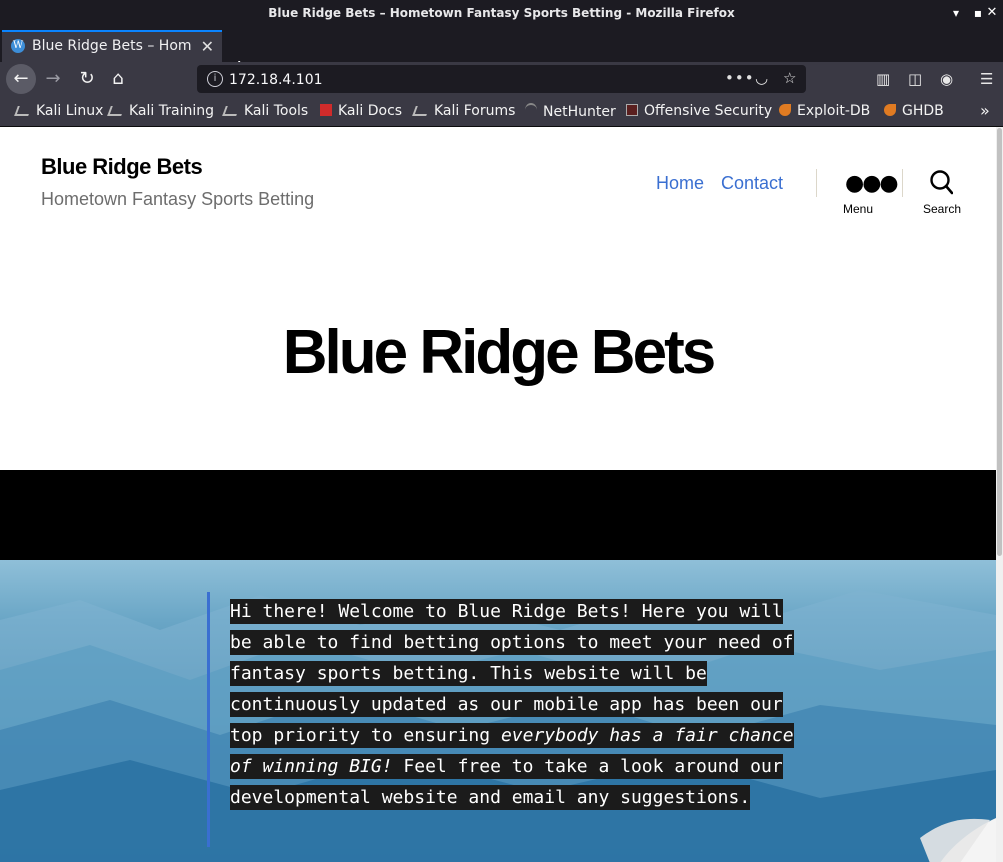 This screenshot has height=862, width=1003. Describe the element at coordinates (986, 79) in the screenshot. I see `hamburger-menu-icon: ☰` at that location.